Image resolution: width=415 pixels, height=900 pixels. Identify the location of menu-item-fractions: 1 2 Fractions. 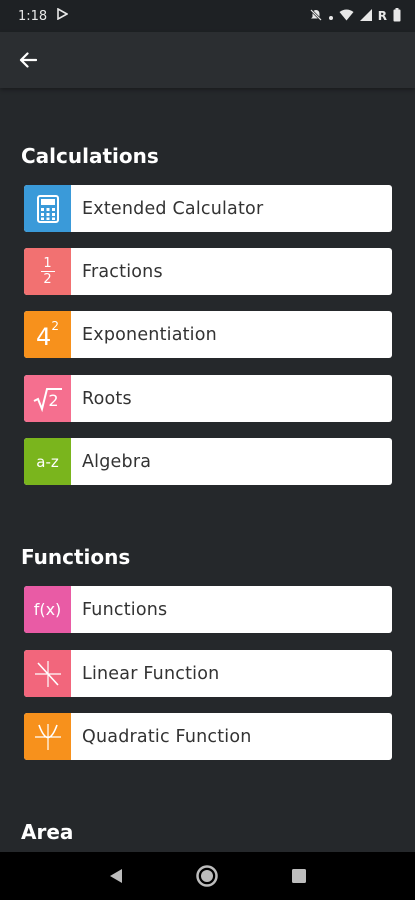
(208, 271).